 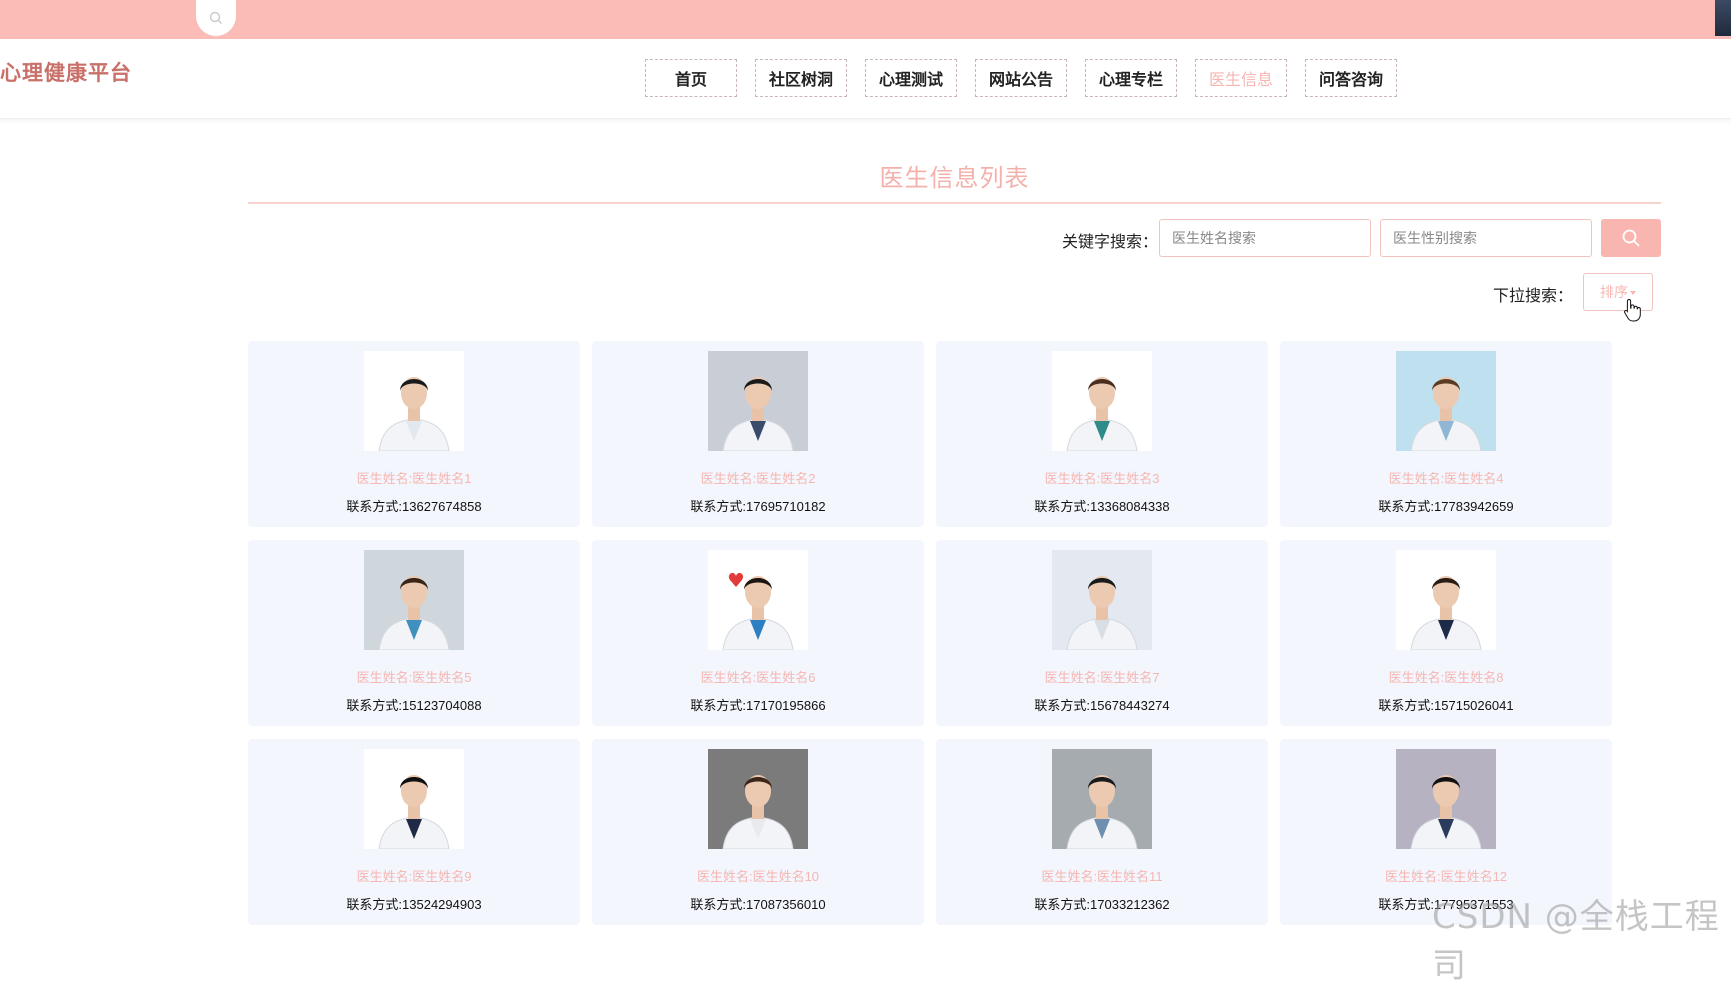 I want to click on nav-qa: 问答咨询, so click(x=1351, y=78).